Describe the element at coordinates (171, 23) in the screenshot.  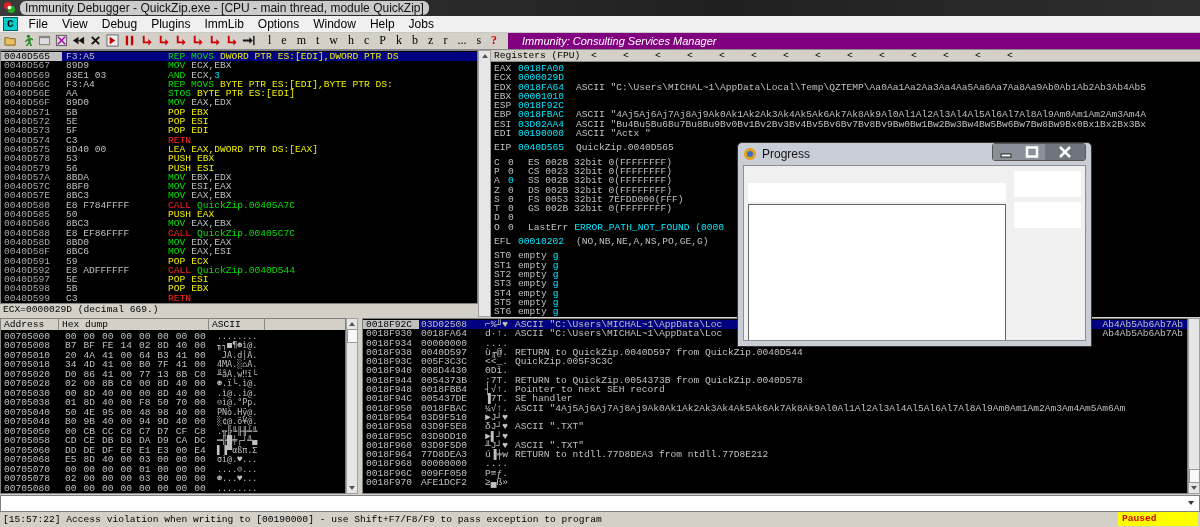
I see `menu-item: Plugins` at that location.